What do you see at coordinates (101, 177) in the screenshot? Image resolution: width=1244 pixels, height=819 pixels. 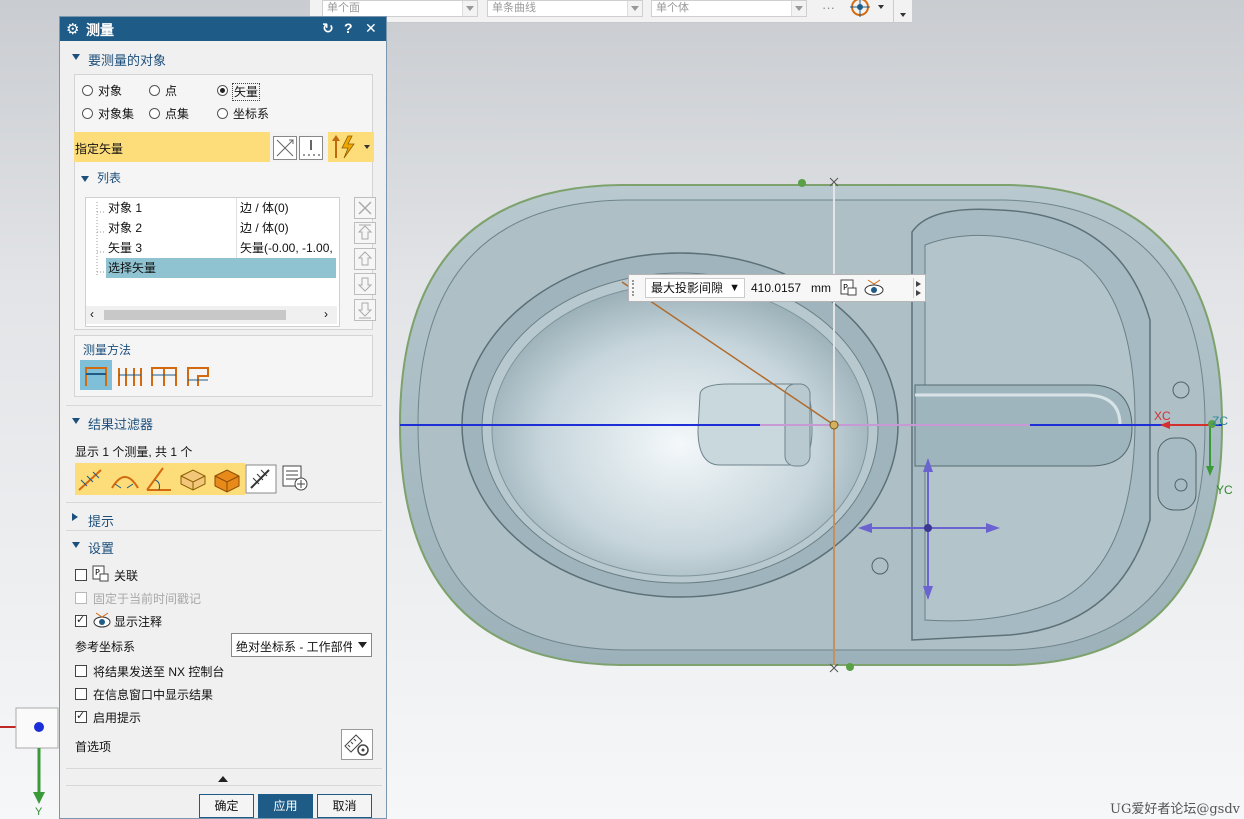 I see `list-section-header: 列表` at bounding box center [101, 177].